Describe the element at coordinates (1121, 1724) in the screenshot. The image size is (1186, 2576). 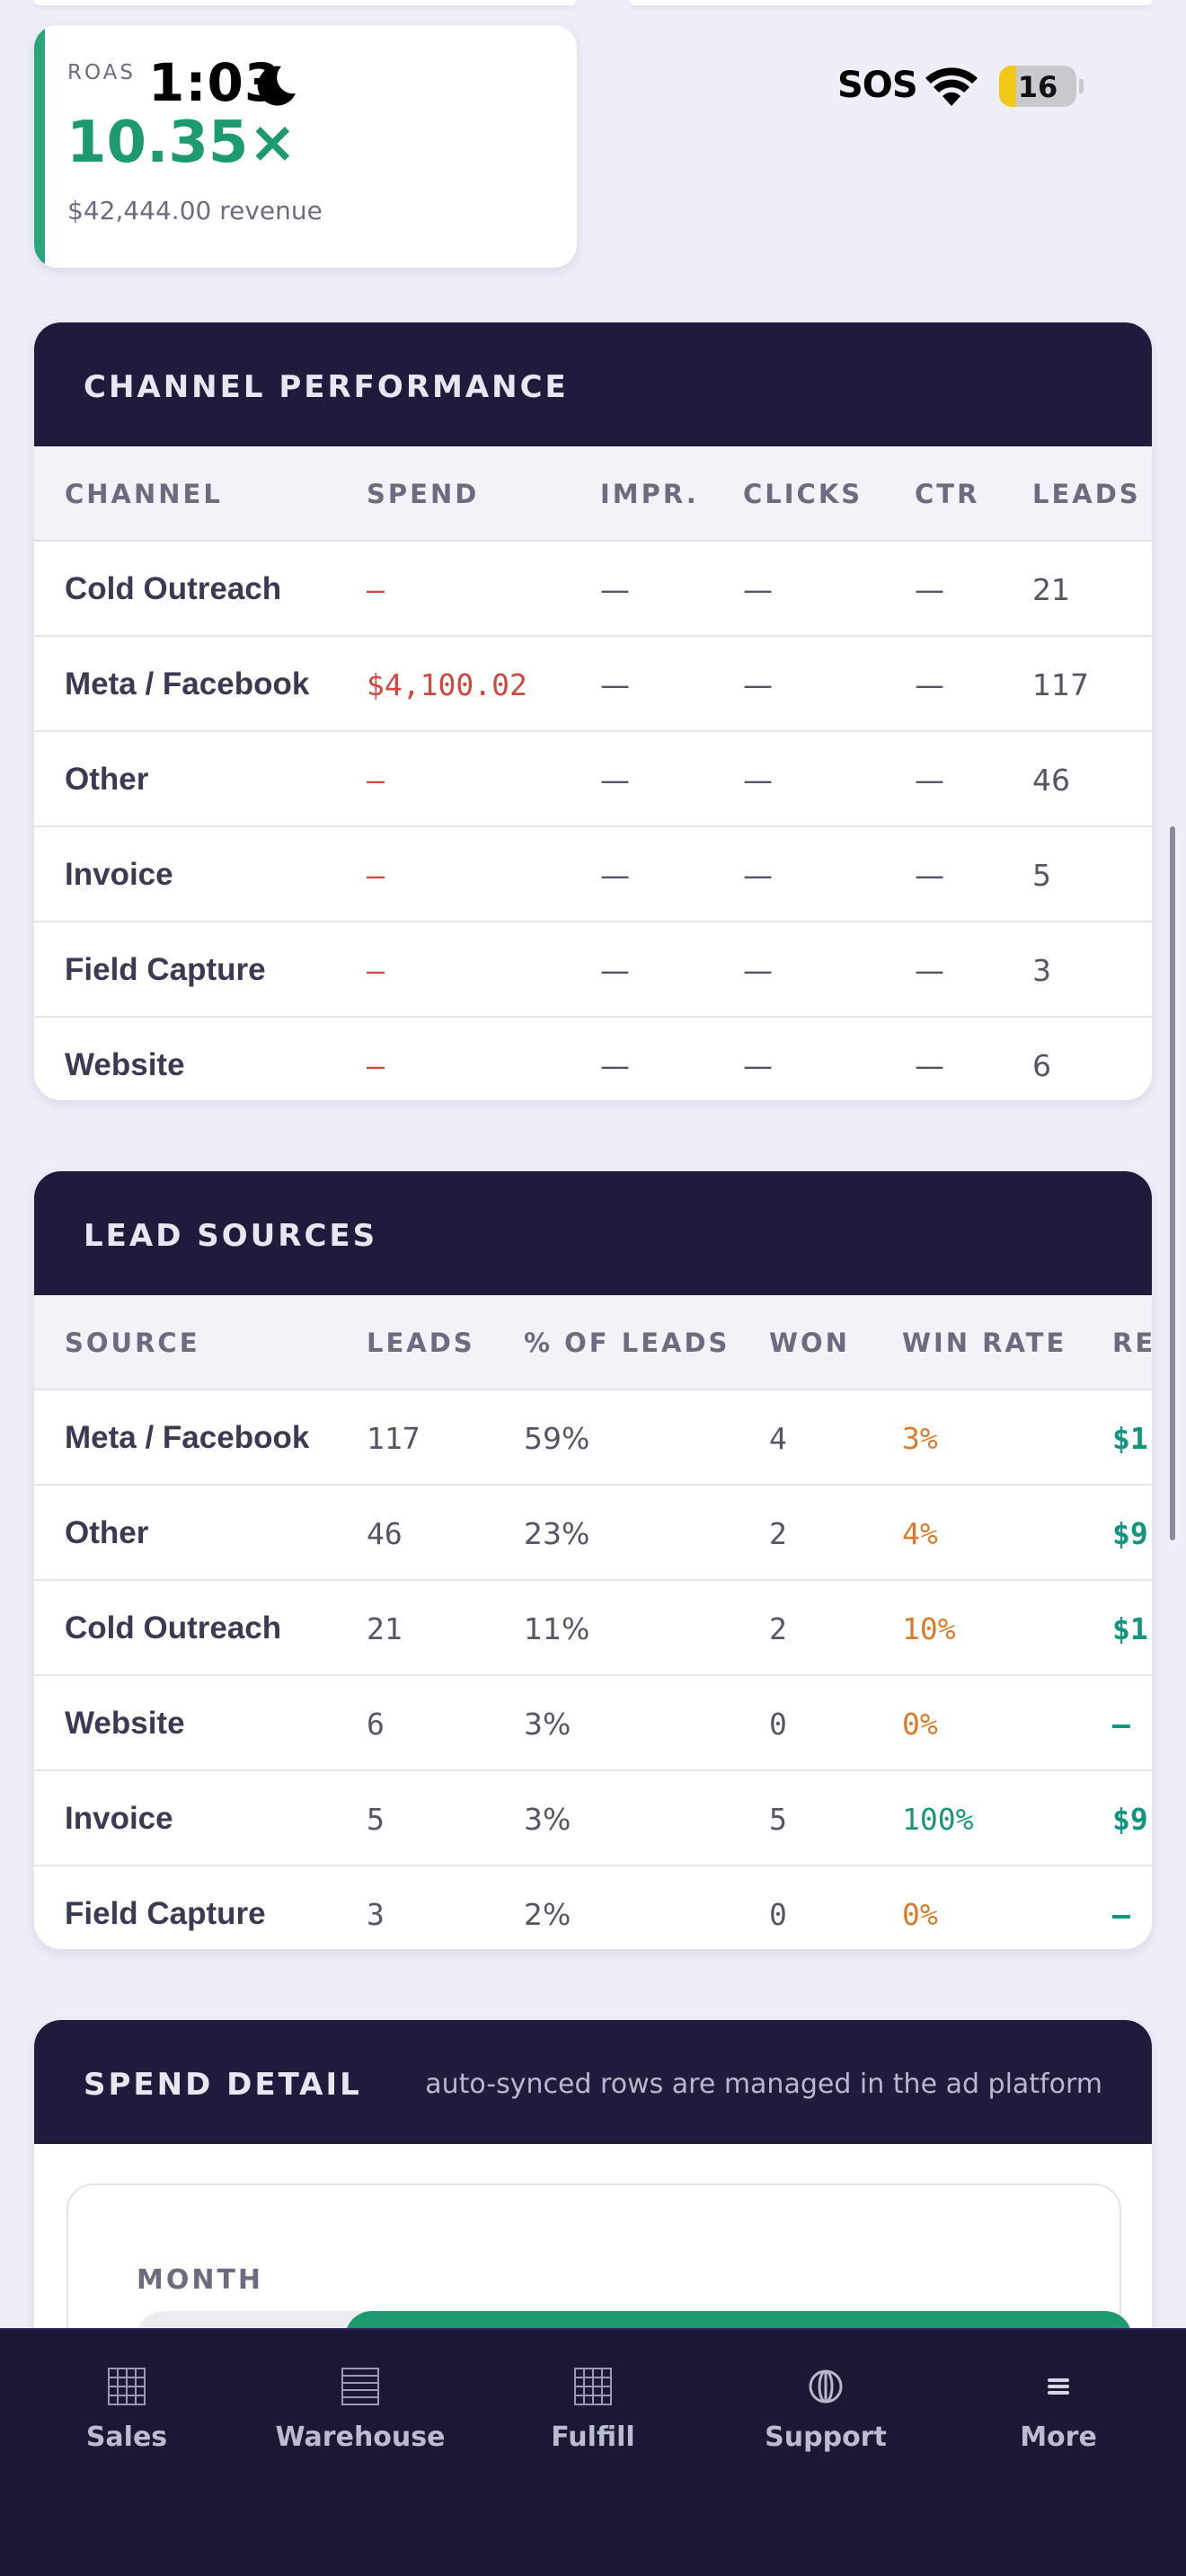
I see `revenue-cell: —` at that location.